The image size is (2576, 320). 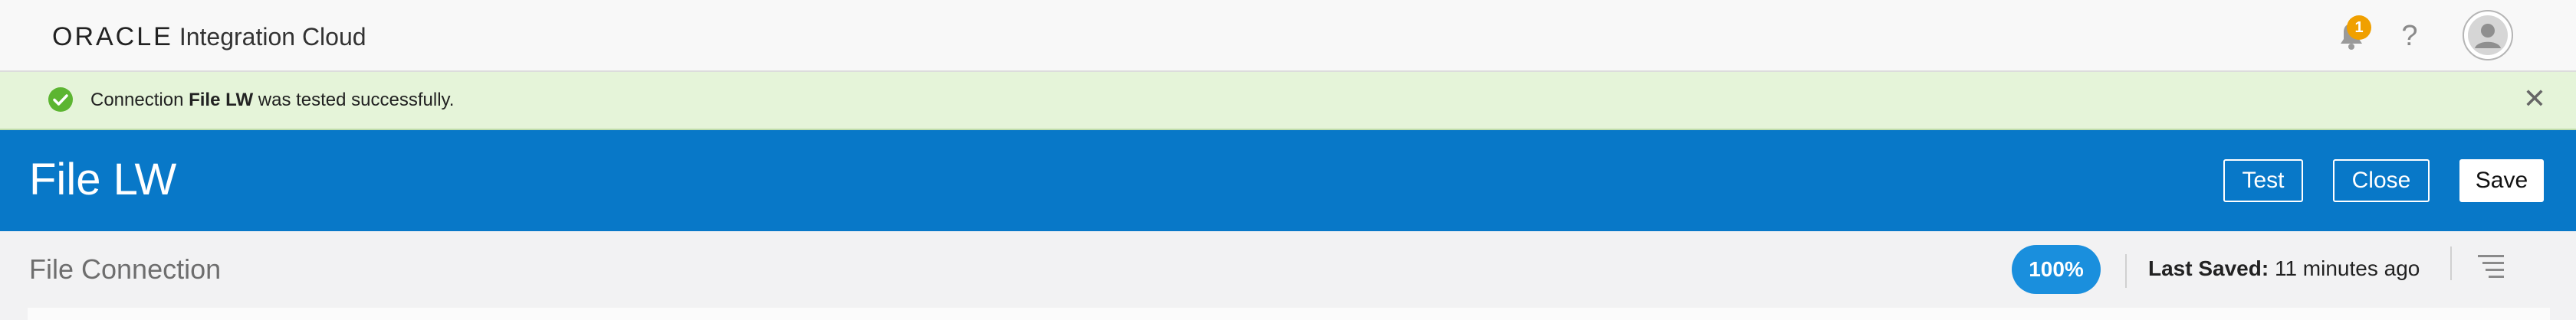 What do you see at coordinates (2263, 180) in the screenshot?
I see `test-button: Test` at bounding box center [2263, 180].